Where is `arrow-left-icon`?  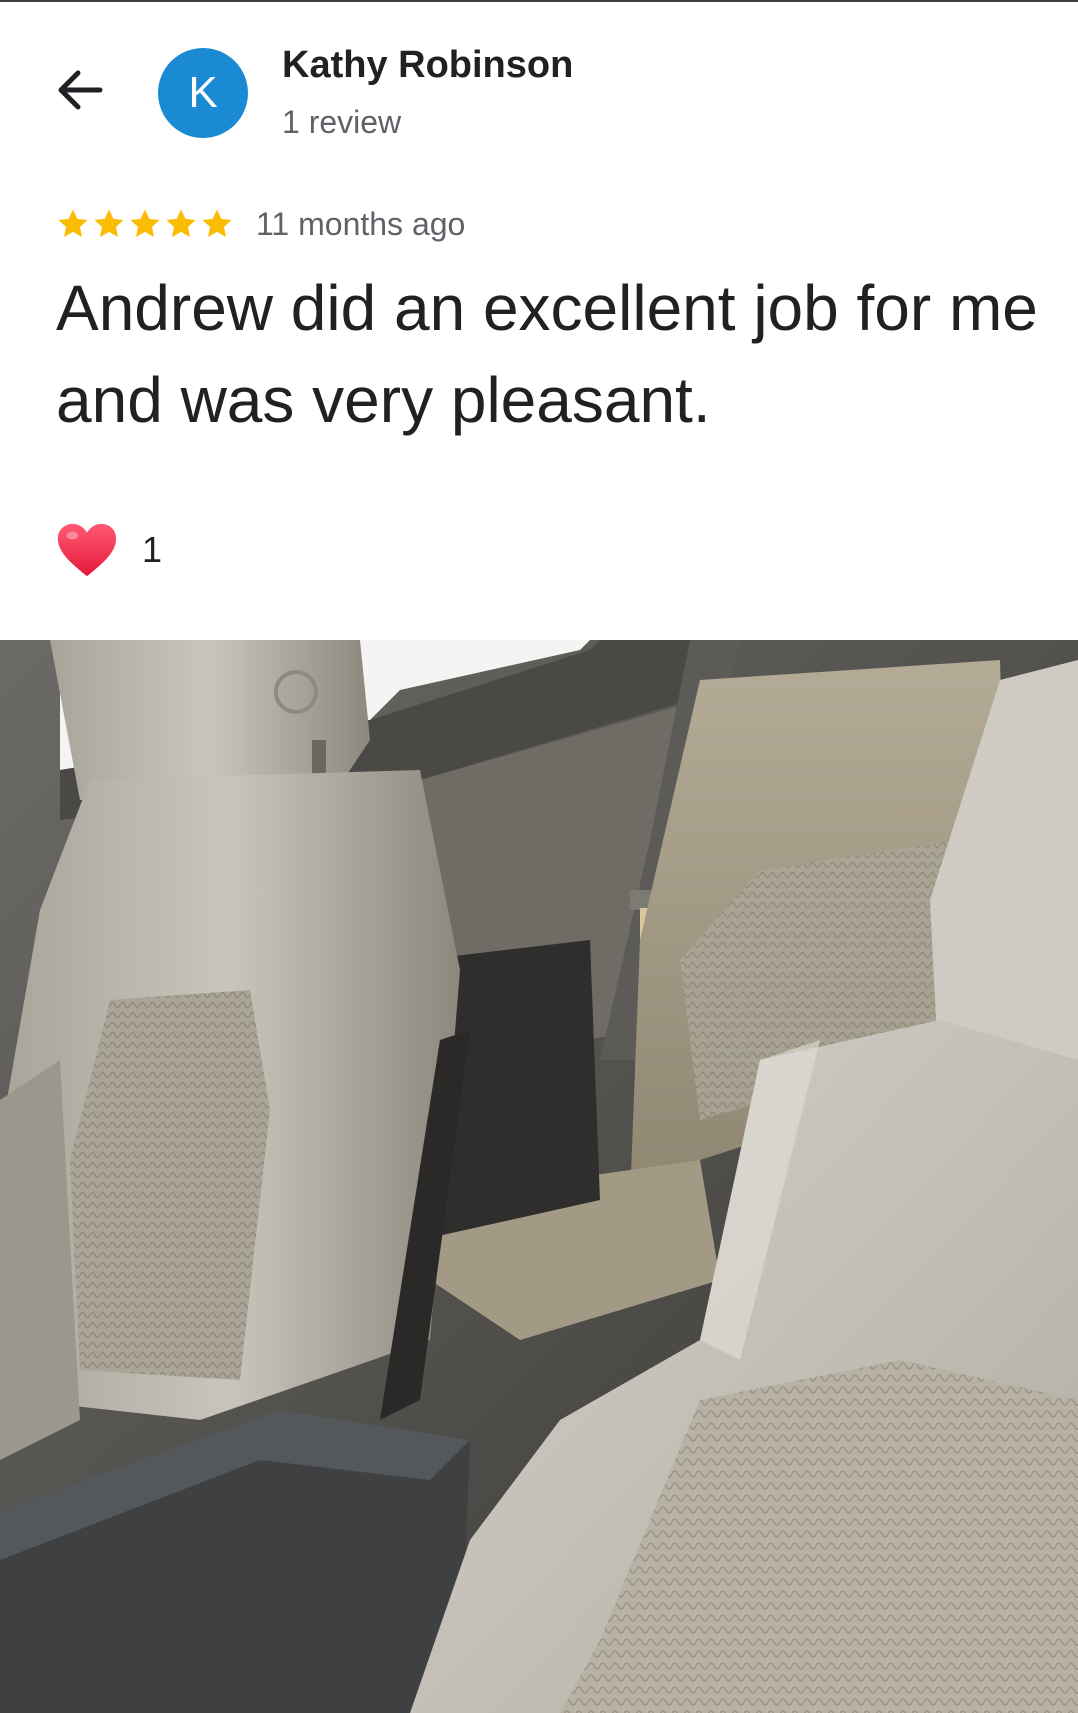 arrow-left-icon is located at coordinates (80, 90).